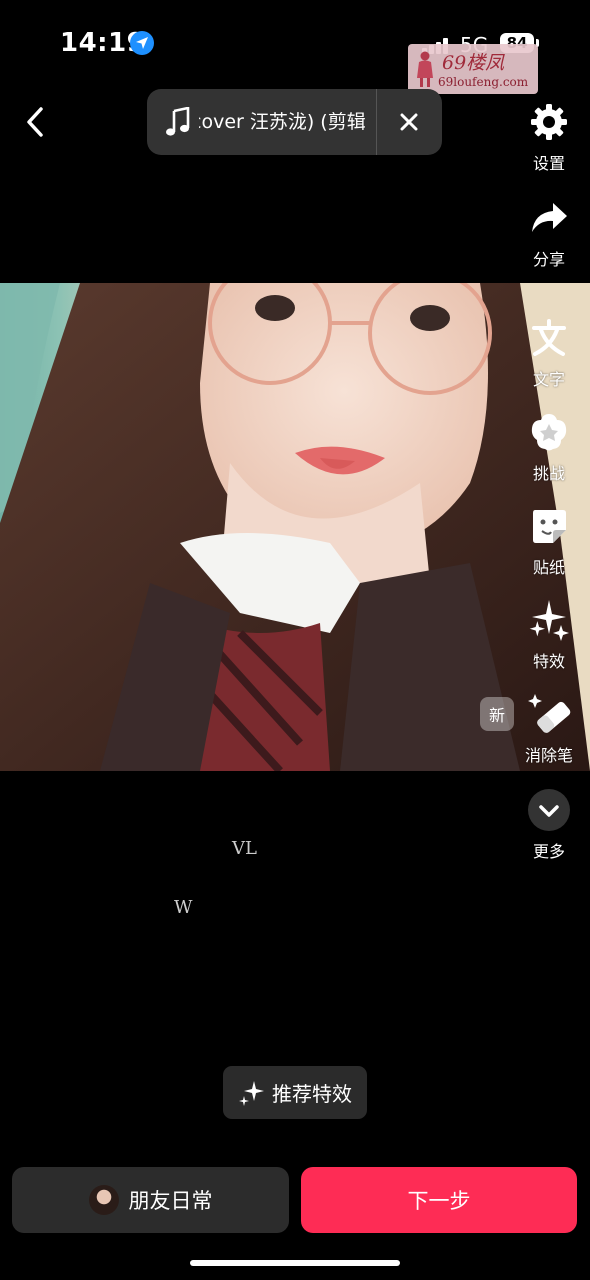  Describe the element at coordinates (548, 567) in the screenshot. I see `sticker-label: 贴纸` at that location.